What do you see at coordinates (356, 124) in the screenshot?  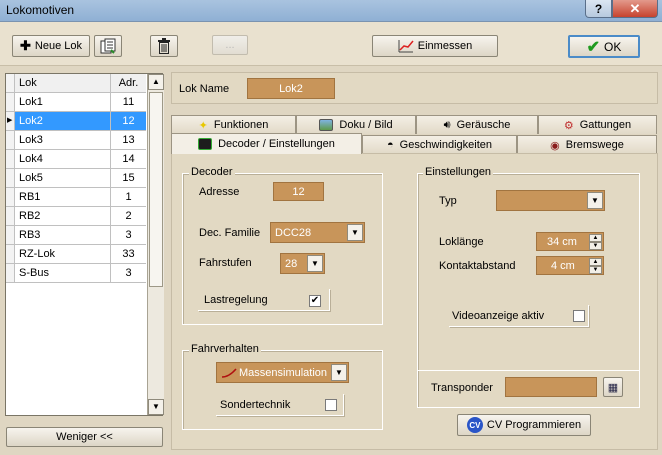 I see `tab-doku-bild: Doku / Bild` at bounding box center [356, 124].